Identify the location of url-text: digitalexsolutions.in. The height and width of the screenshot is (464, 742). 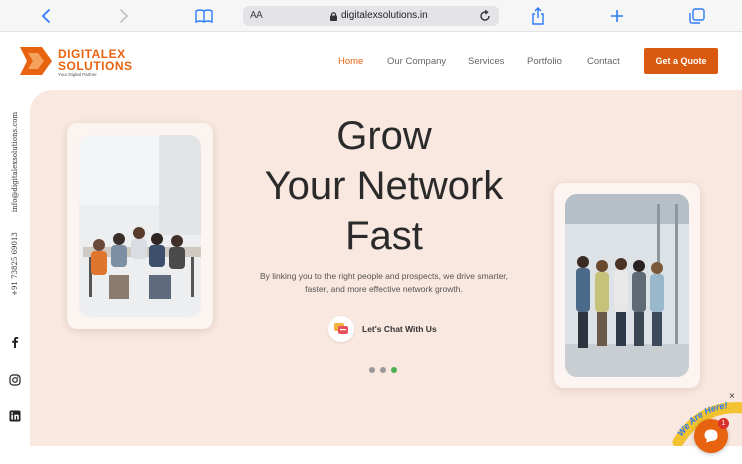
(384, 15).